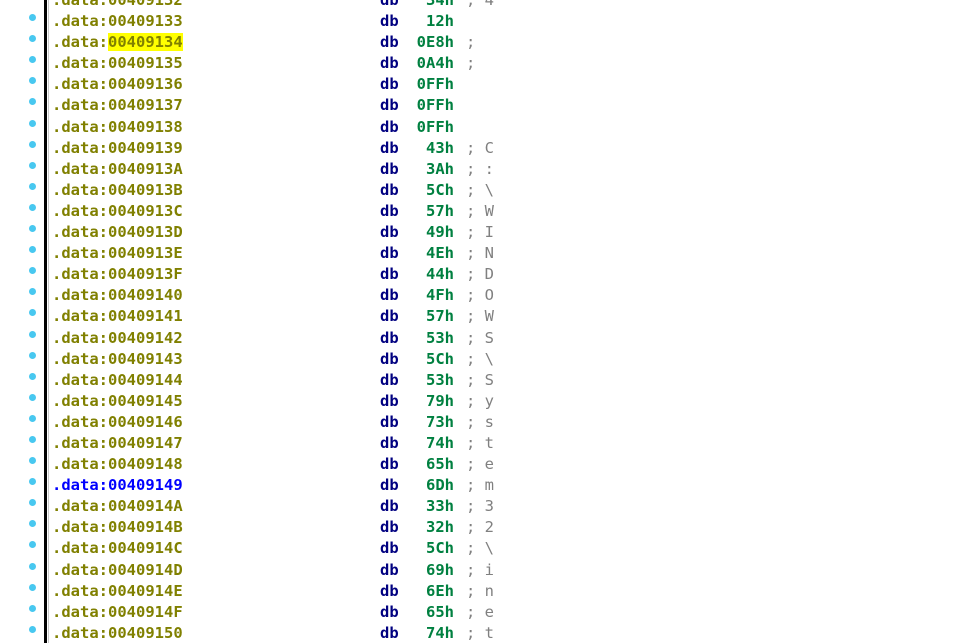 The height and width of the screenshot is (643, 977). What do you see at coordinates (117, 591) in the screenshot?
I see `address: .data:0040914E` at bounding box center [117, 591].